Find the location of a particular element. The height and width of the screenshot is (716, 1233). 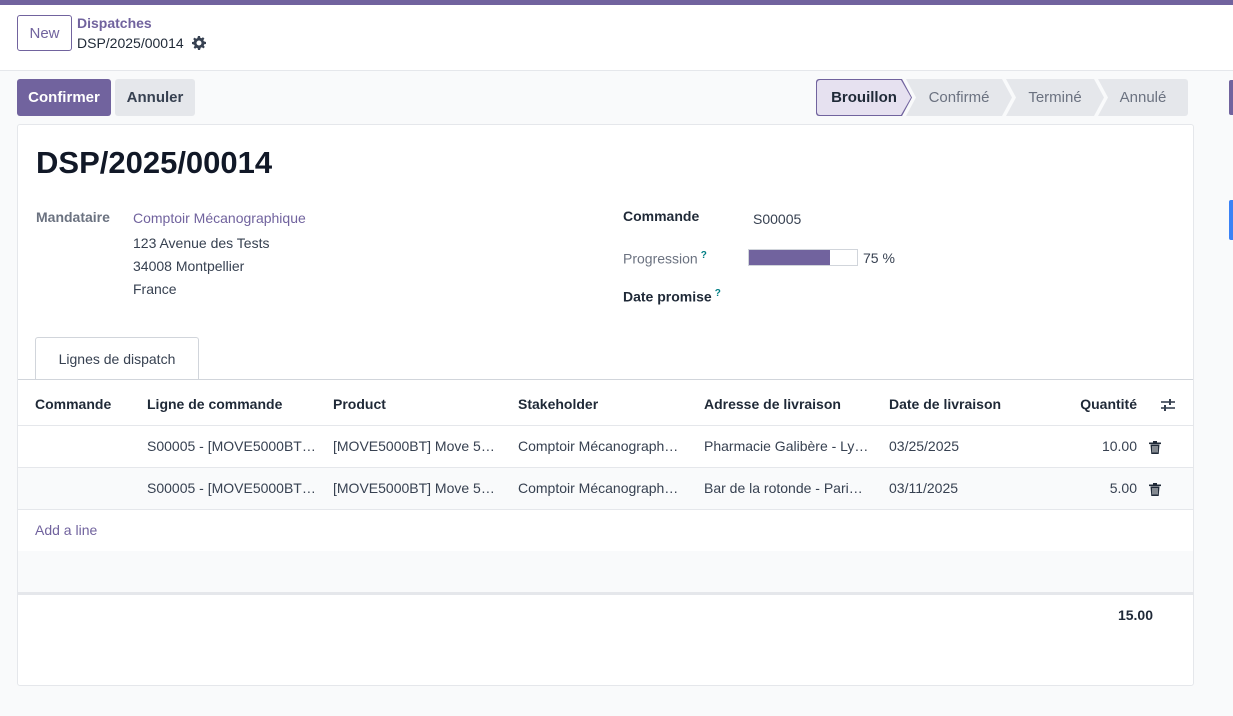

progress-bar is located at coordinates (803, 257).